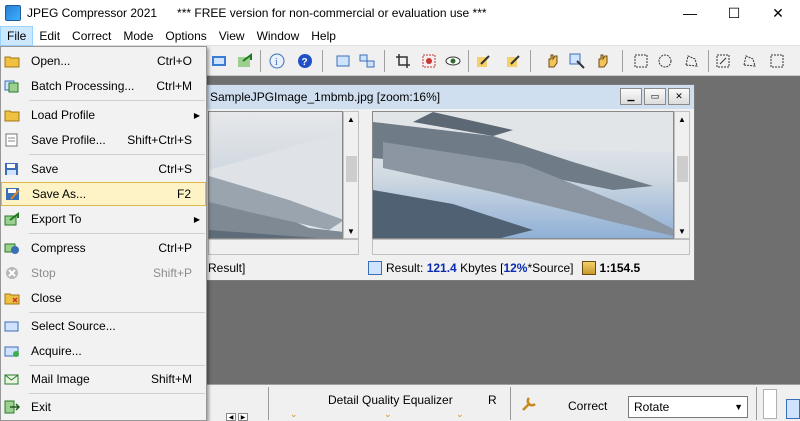  Describe the element at coordinates (12, 326) in the screenshot. I see `select-source-icon` at that location.